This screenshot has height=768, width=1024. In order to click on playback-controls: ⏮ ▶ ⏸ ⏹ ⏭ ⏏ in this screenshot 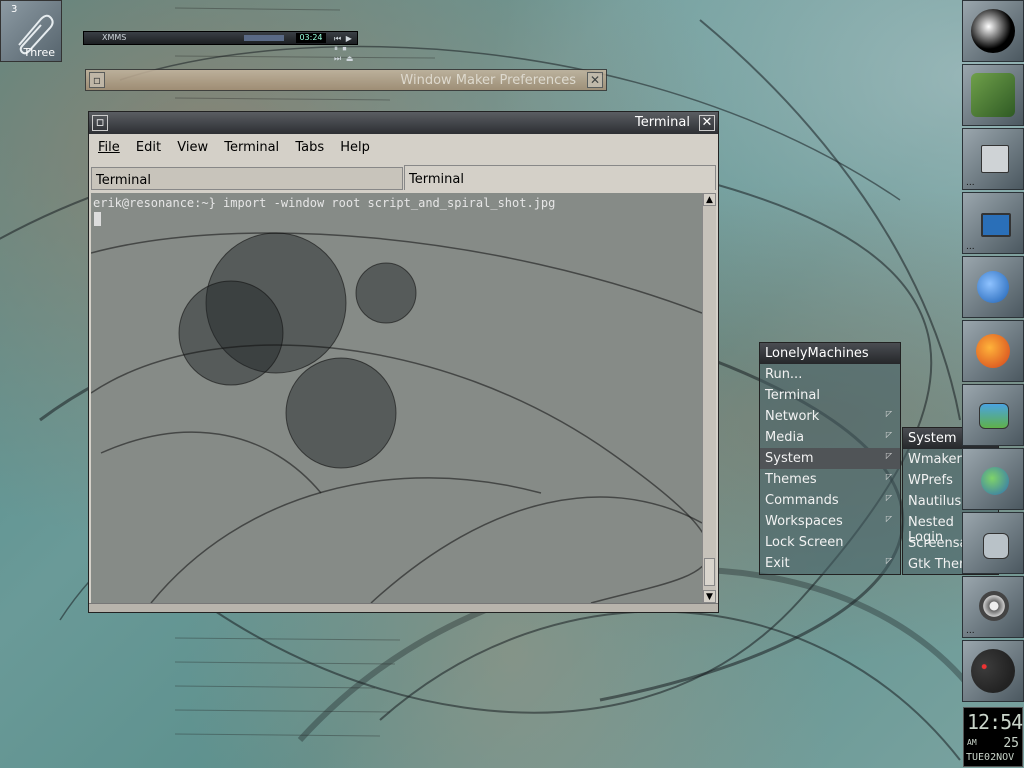, I will do `click(345, 49)`.